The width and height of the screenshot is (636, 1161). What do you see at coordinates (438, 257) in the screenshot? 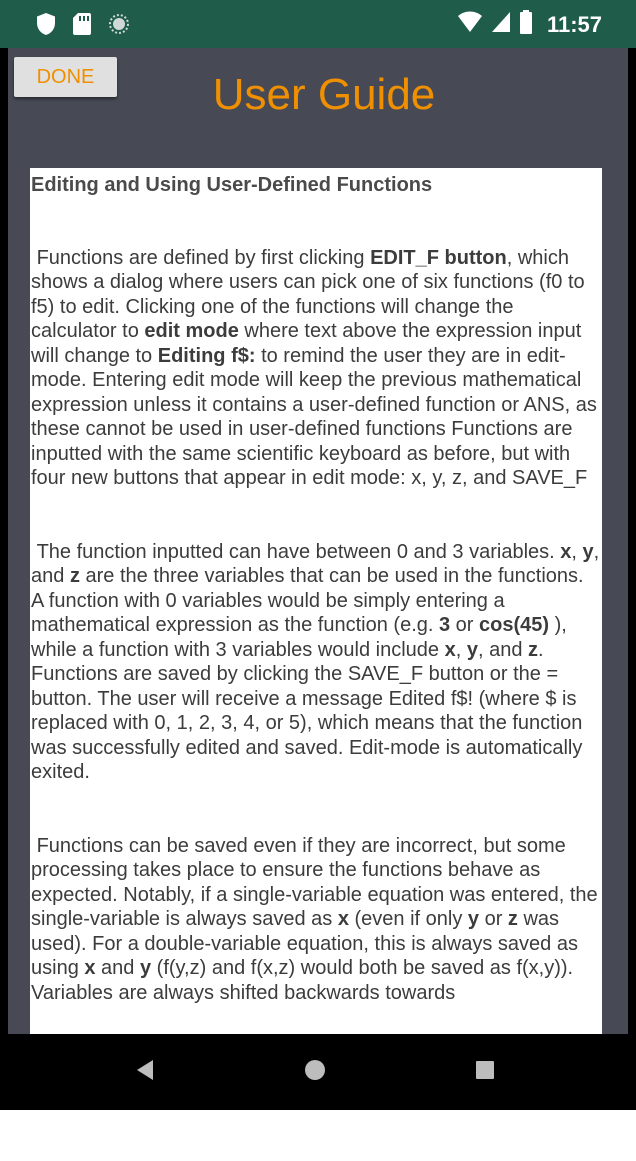
I see `guide-bold-text: EDIT_F button` at bounding box center [438, 257].